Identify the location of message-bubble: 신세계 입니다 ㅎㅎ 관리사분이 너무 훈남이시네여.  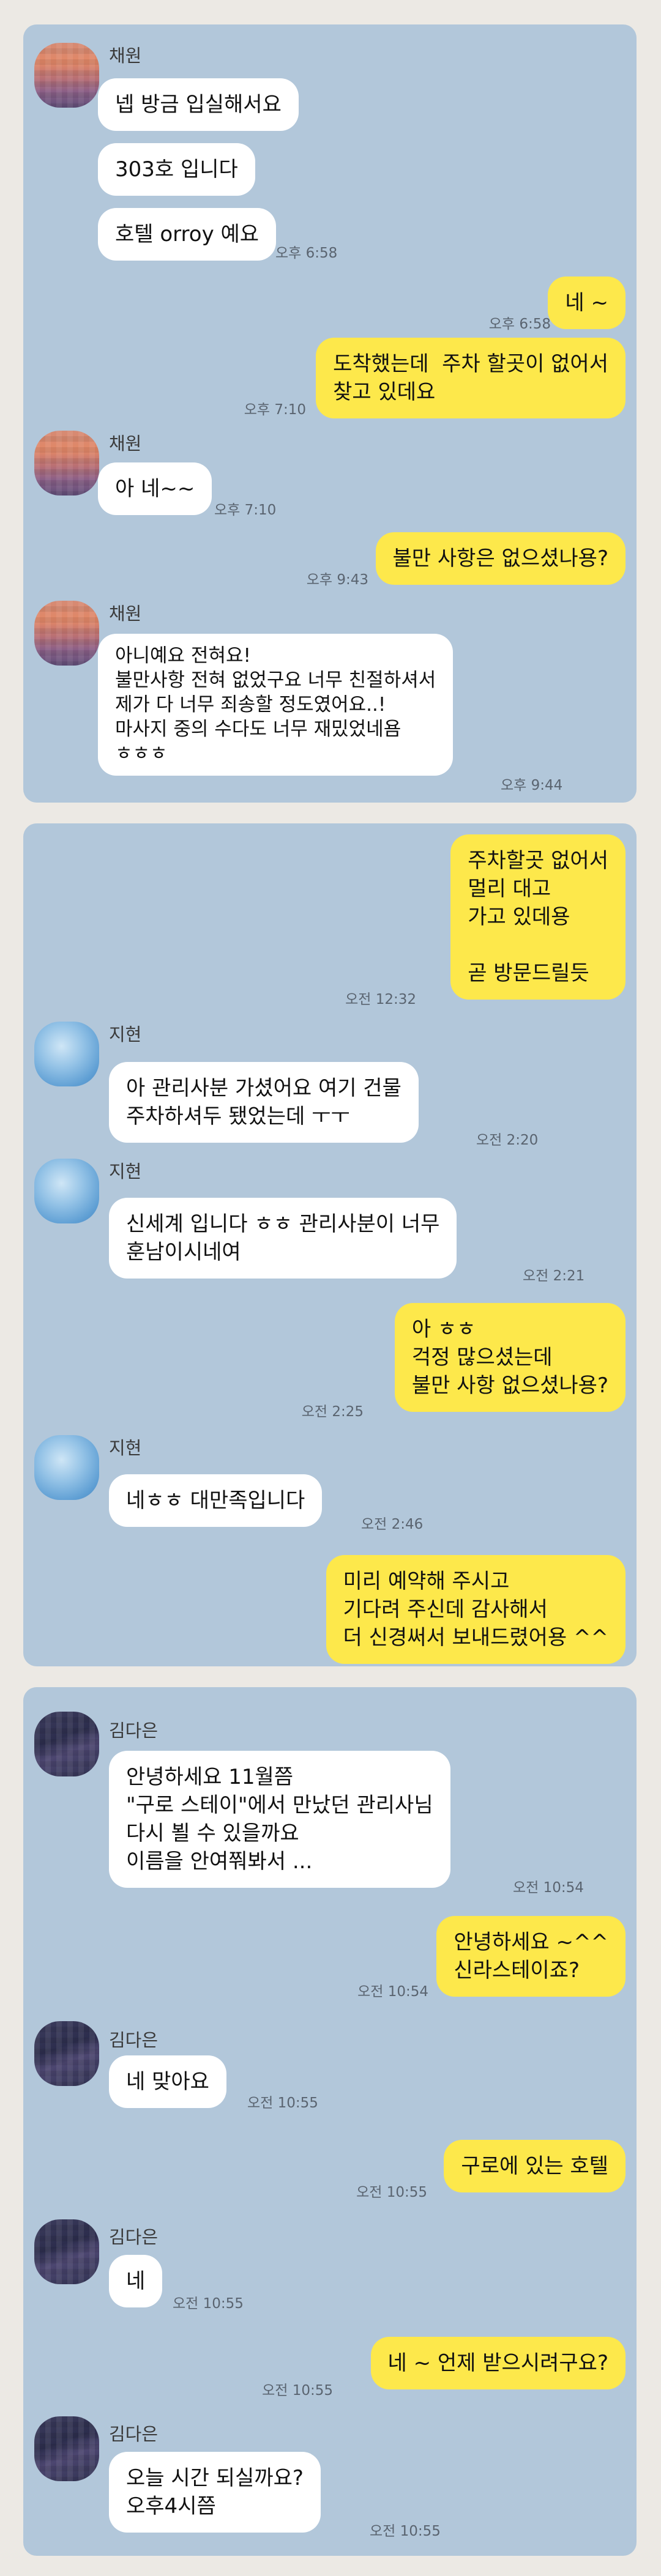
(283, 1238).